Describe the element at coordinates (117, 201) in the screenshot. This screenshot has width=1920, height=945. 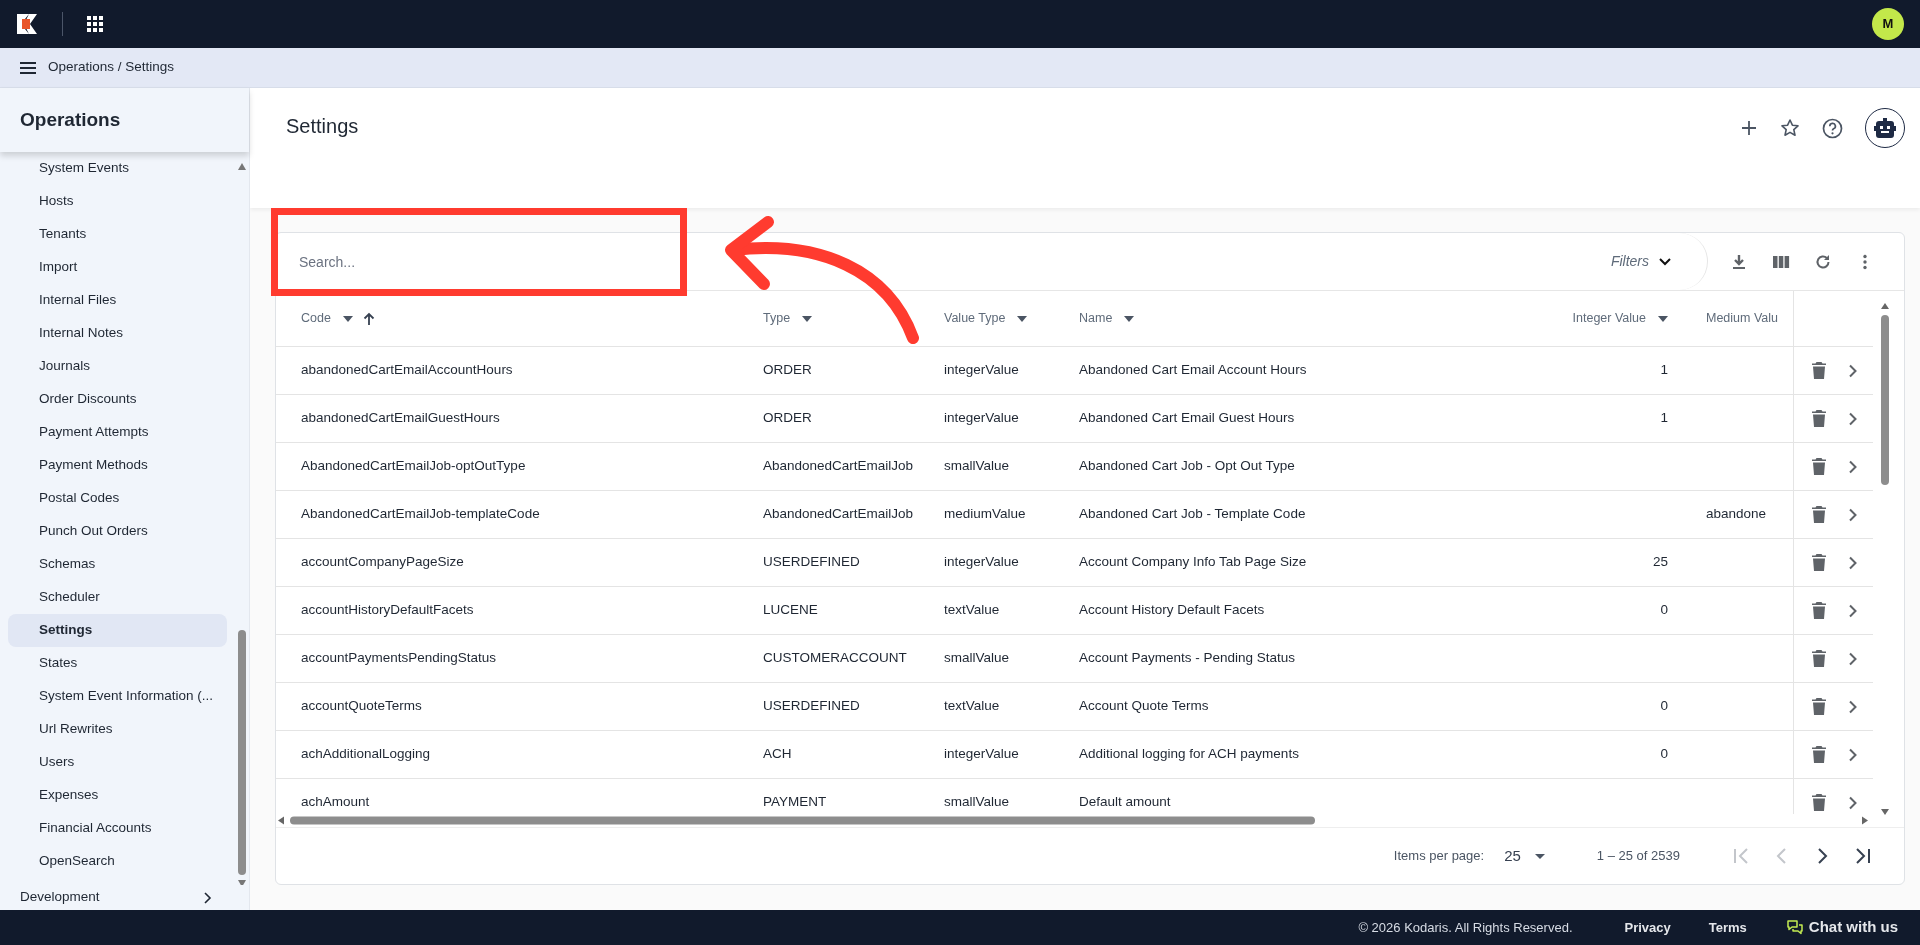
I see `sidebar-item: Hosts` at that location.